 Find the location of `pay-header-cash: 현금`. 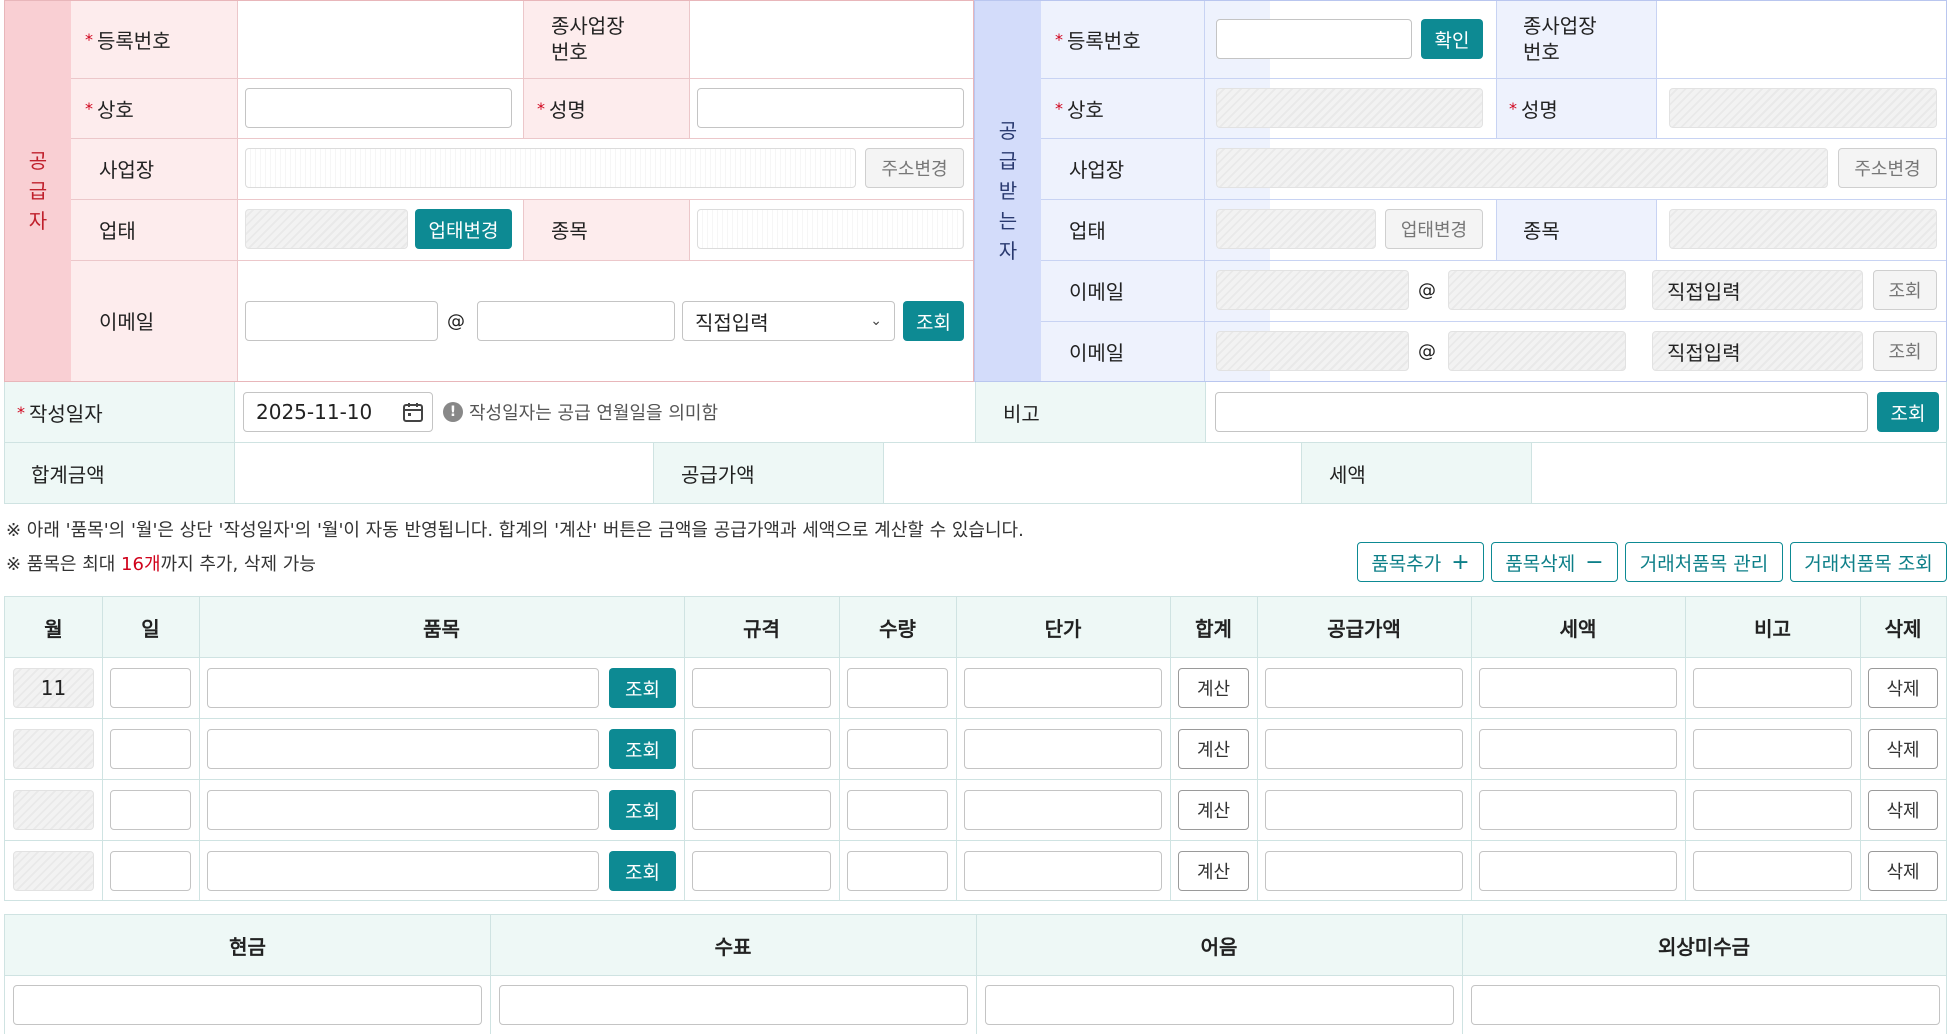

pay-header-cash: 현금 is located at coordinates (247, 946).